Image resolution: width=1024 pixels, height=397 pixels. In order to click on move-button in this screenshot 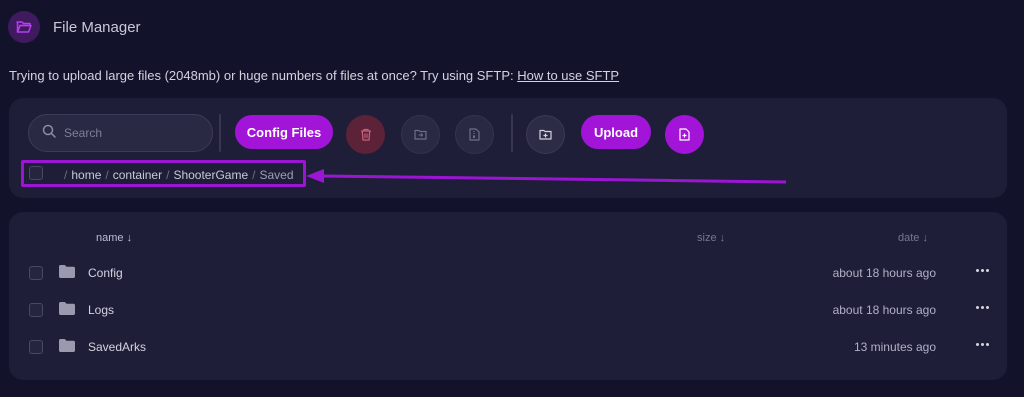, I will do `click(420, 134)`.